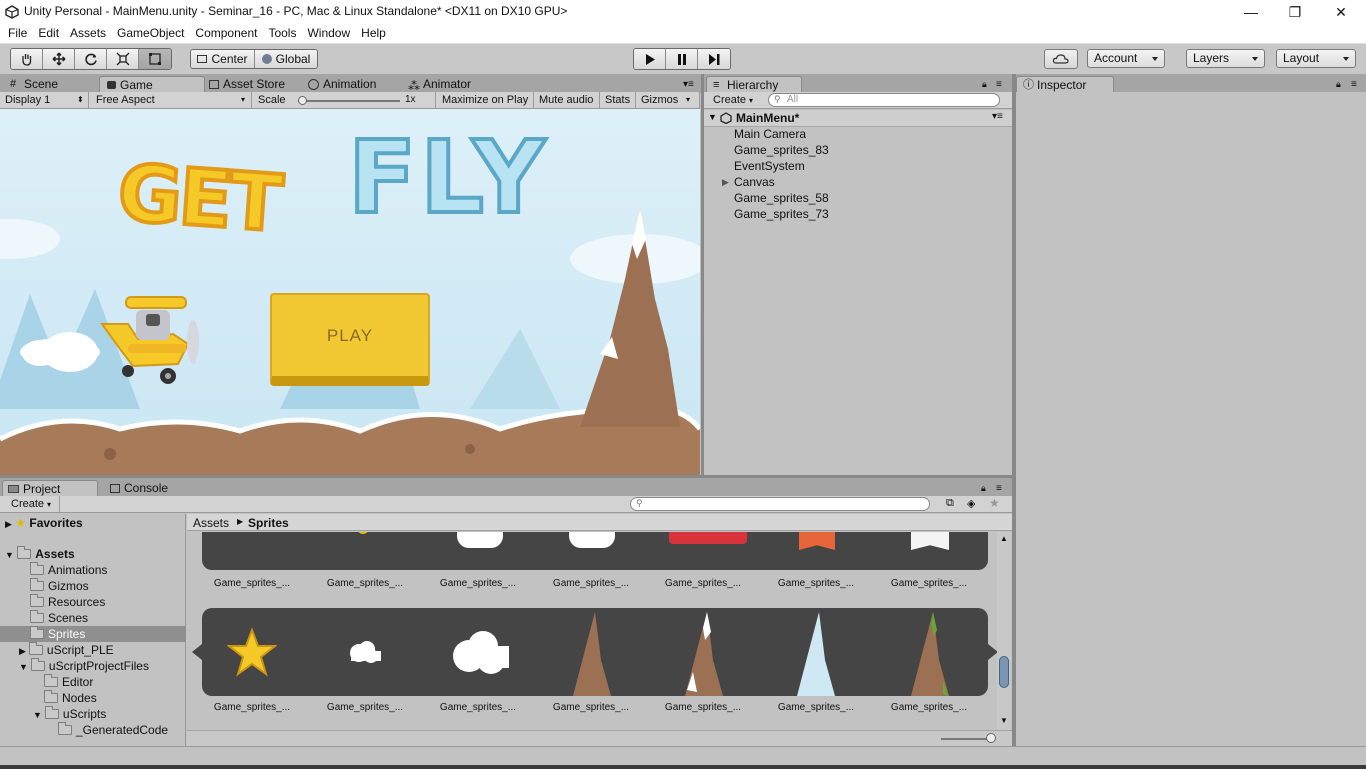 Image resolution: width=1366 pixels, height=769 pixels. What do you see at coordinates (1004, 672) in the screenshot?
I see `scroll-thumb` at bounding box center [1004, 672].